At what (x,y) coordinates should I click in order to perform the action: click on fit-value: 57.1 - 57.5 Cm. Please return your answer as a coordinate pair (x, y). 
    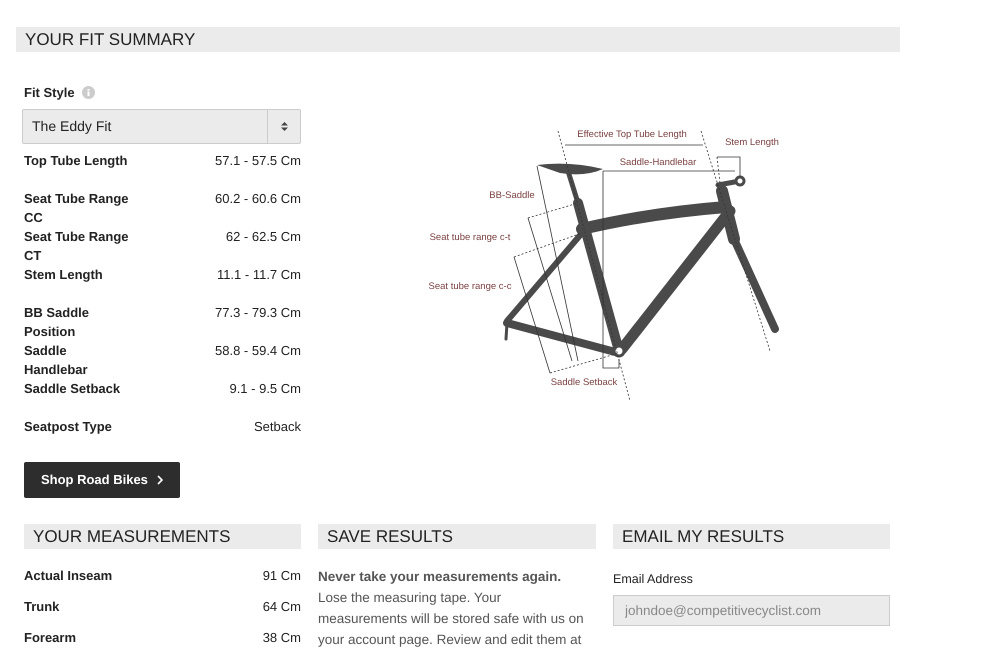
    Looking at the image, I should click on (258, 161).